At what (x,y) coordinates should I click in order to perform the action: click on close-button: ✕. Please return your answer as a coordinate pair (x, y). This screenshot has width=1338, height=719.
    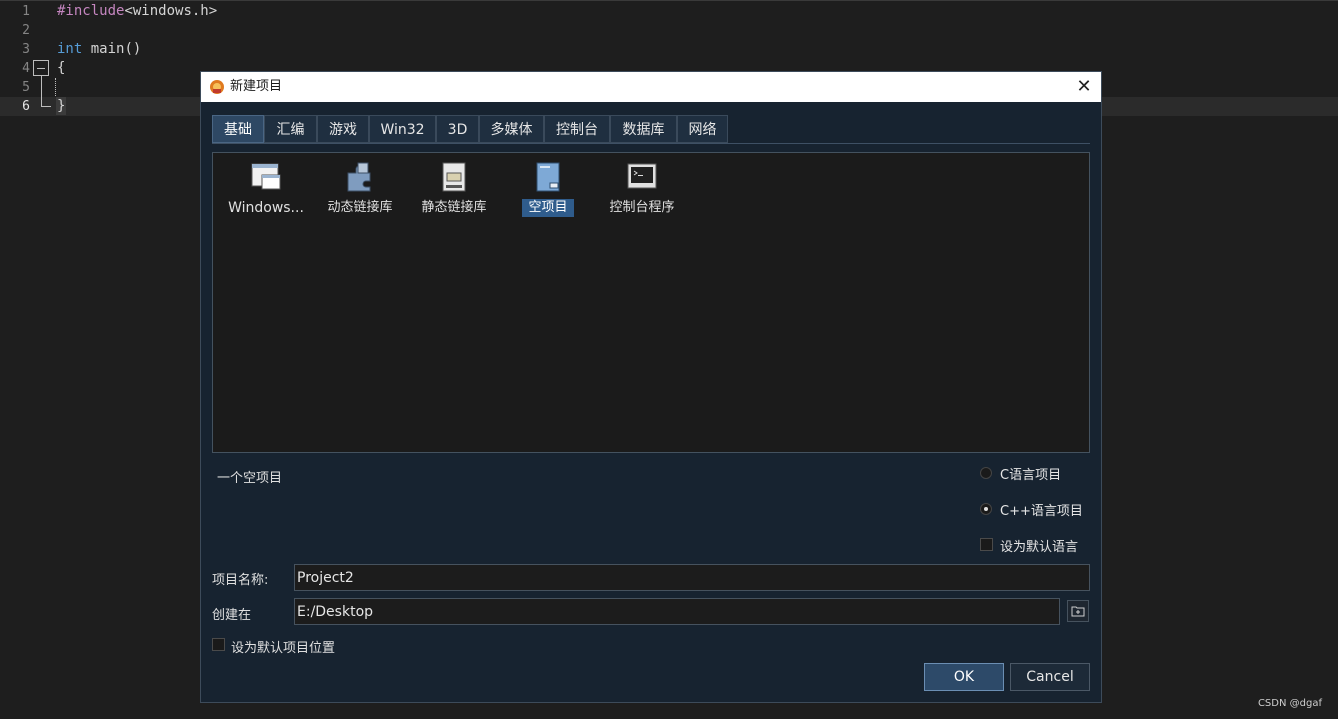
    Looking at the image, I should click on (1084, 87).